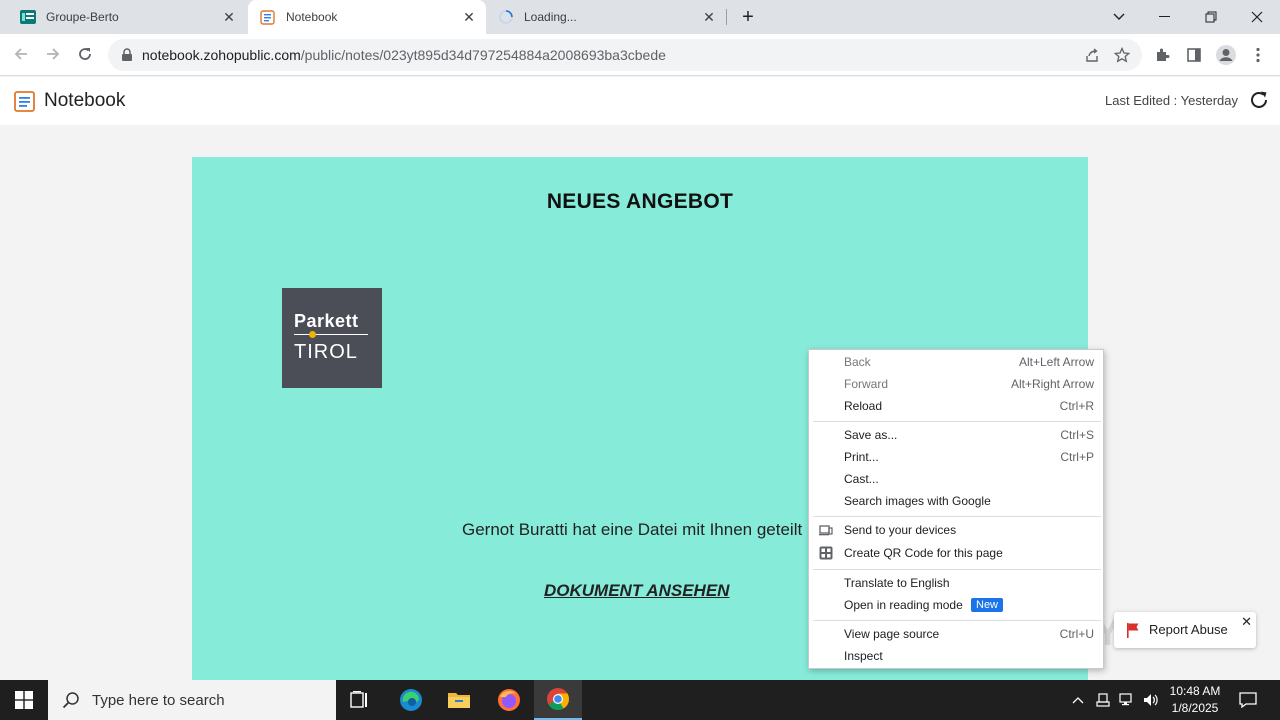 Image resolution: width=1280 pixels, height=720 pixels. Describe the element at coordinates (1077, 435) in the screenshot. I see `menu-item-shortcut: Ctrl+S` at that location.